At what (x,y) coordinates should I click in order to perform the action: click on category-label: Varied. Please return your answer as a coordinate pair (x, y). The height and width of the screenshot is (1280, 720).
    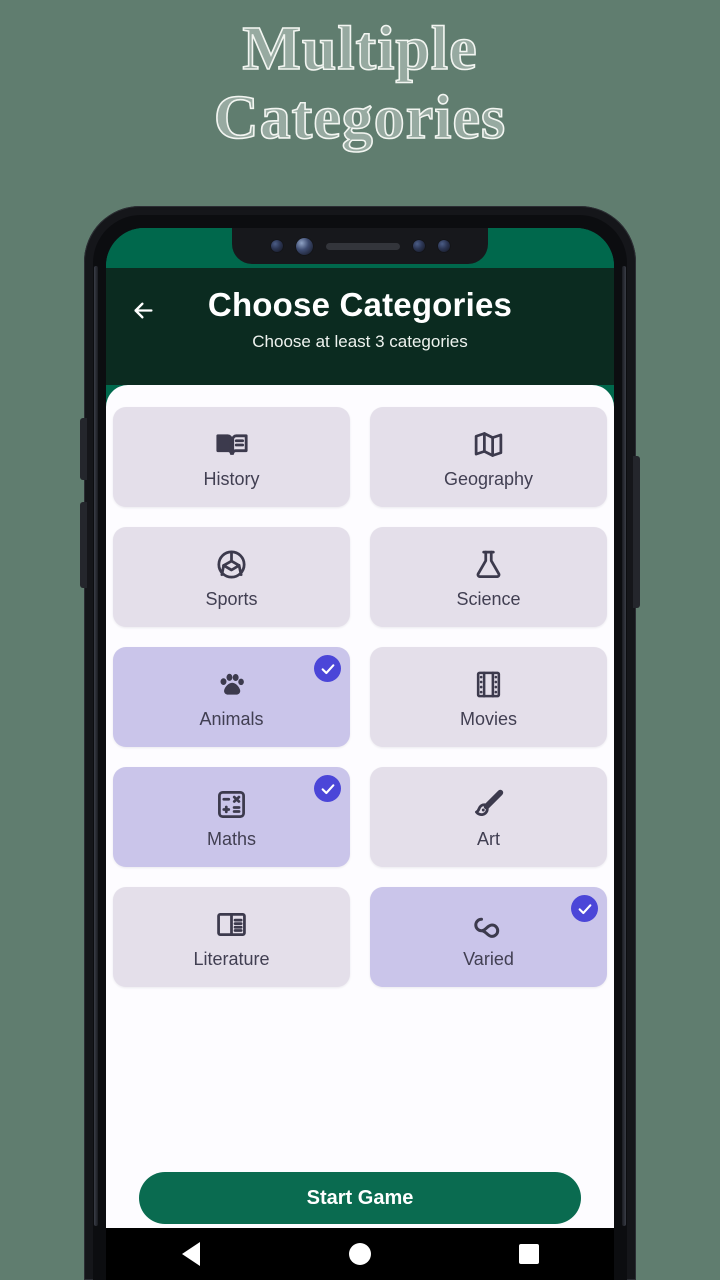
    Looking at the image, I should click on (488, 958).